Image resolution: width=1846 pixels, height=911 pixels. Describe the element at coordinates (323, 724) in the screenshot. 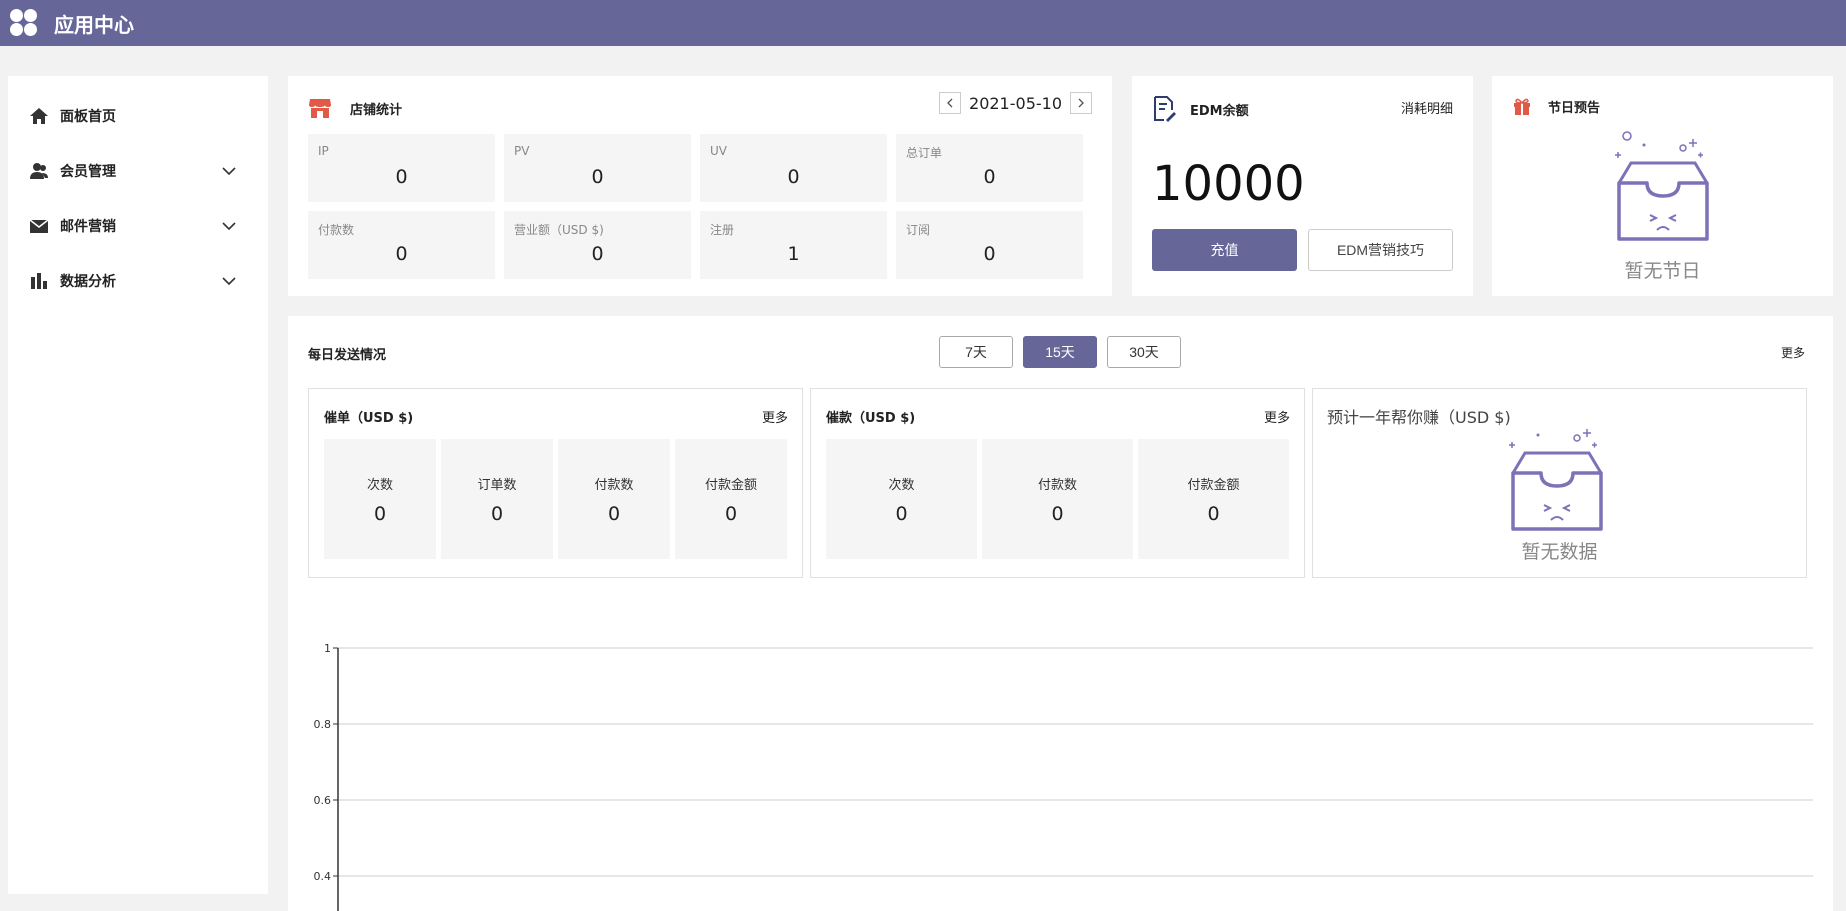

I see `y-tick-label: 0.8` at that location.